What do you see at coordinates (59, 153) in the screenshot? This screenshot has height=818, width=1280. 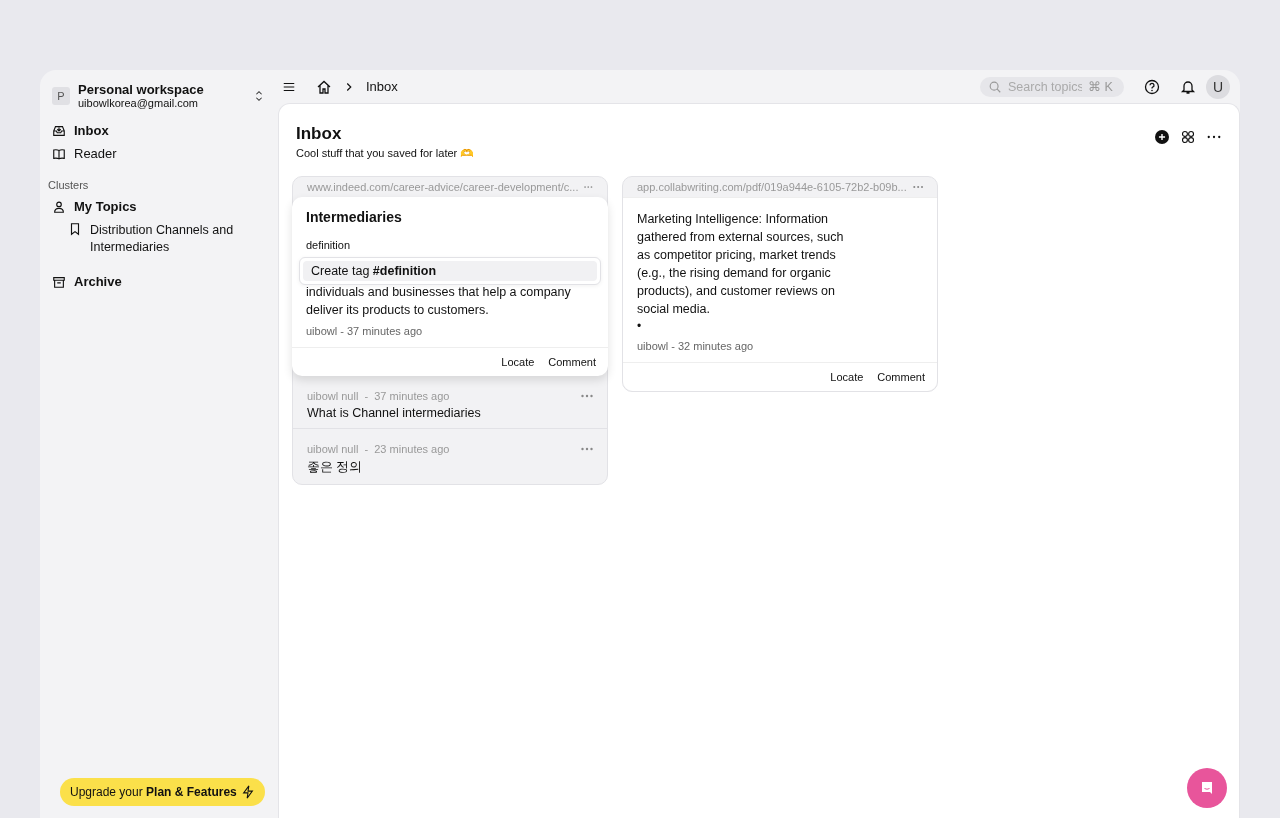 I see `book-icon` at bounding box center [59, 153].